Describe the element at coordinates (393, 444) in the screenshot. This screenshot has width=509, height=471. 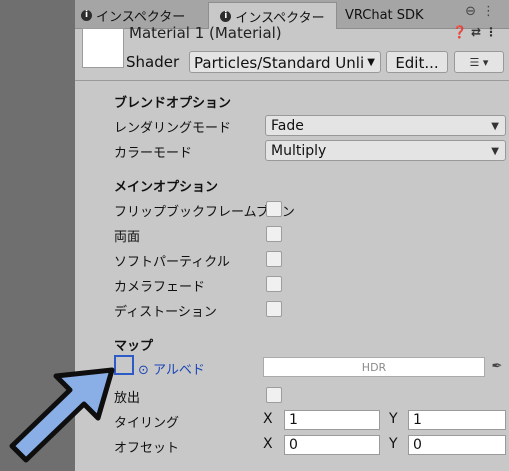
I see `offset-y-label: Y` at that location.